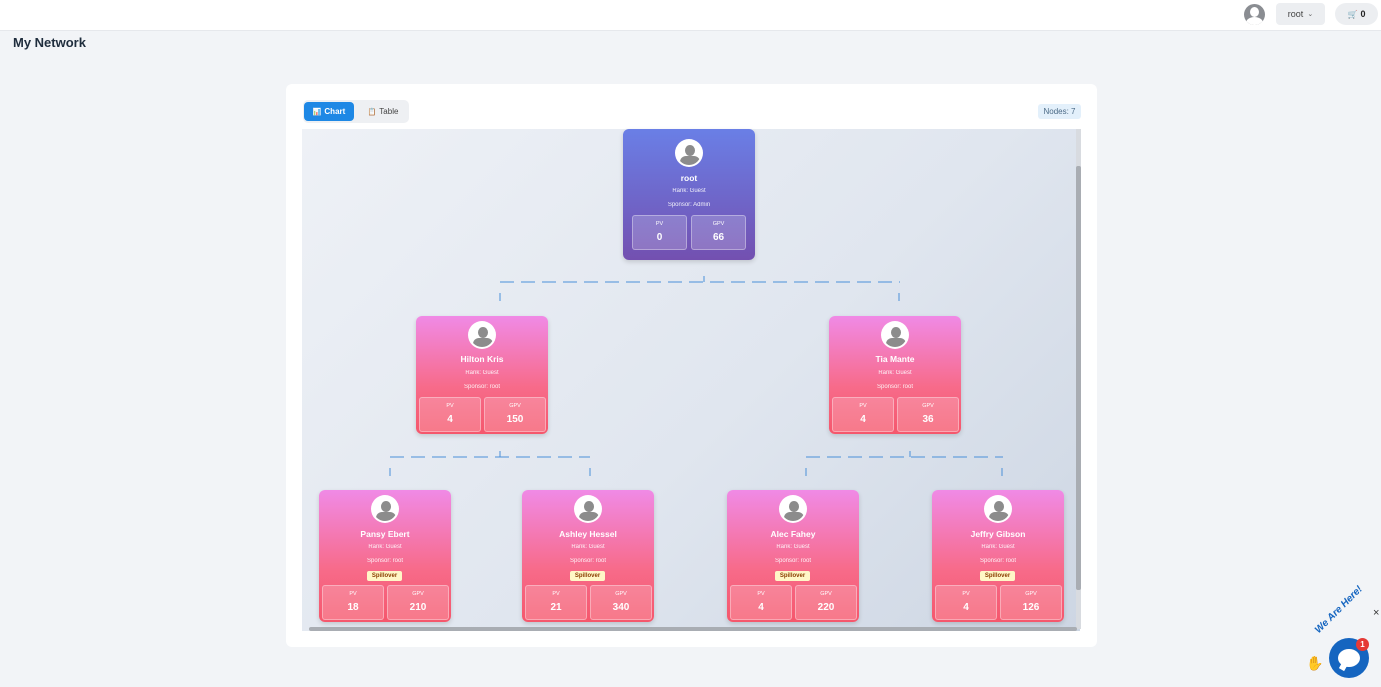  Describe the element at coordinates (418, 607) in the screenshot. I see `gpv-value: 210` at that location.